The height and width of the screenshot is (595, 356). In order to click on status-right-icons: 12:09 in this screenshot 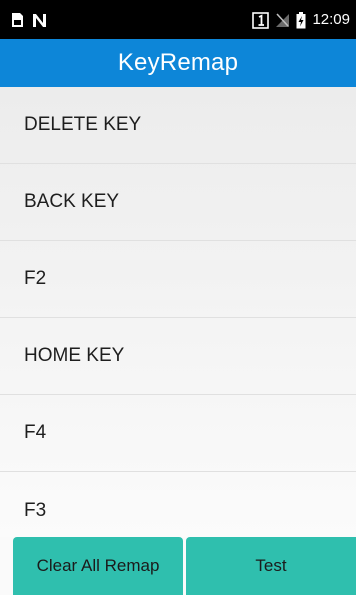, I will do `click(301, 20)`.